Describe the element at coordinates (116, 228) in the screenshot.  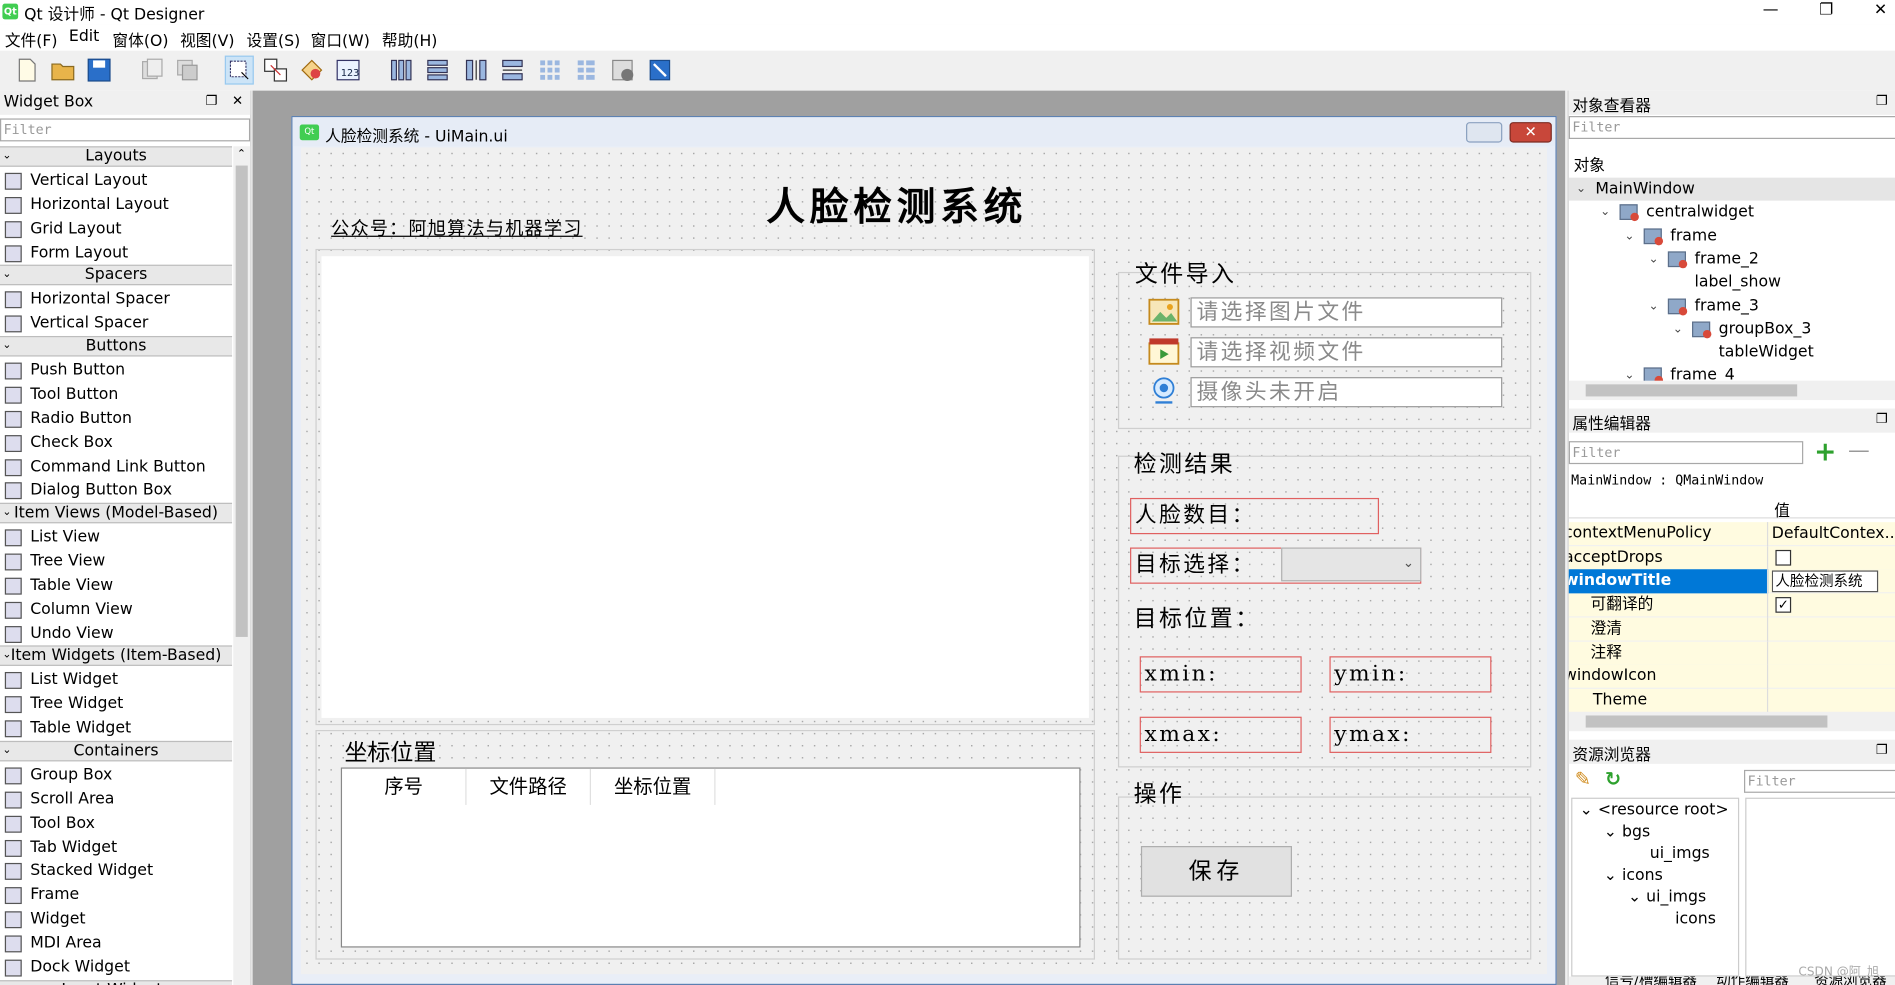
I see `widget-item: Grid Layout` at that location.